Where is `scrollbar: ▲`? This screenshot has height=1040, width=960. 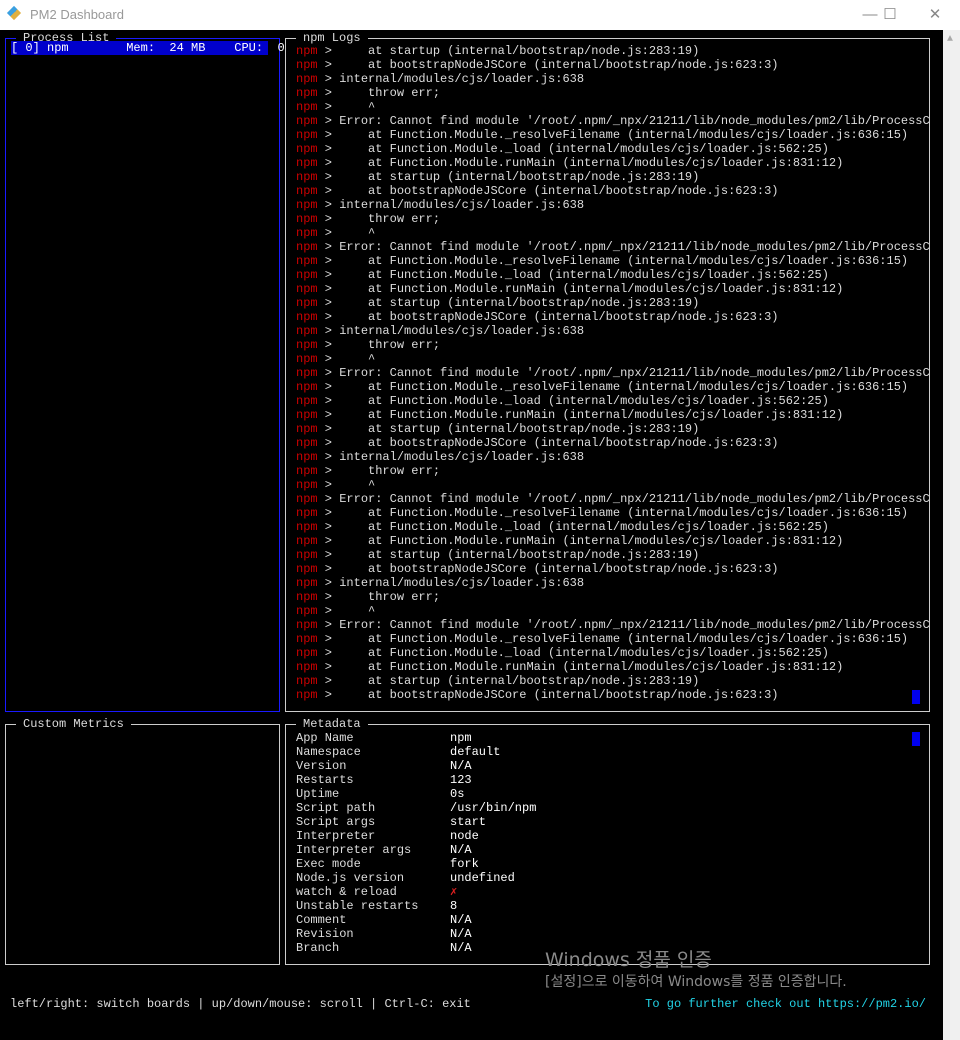 scrollbar: ▲ is located at coordinates (951, 535).